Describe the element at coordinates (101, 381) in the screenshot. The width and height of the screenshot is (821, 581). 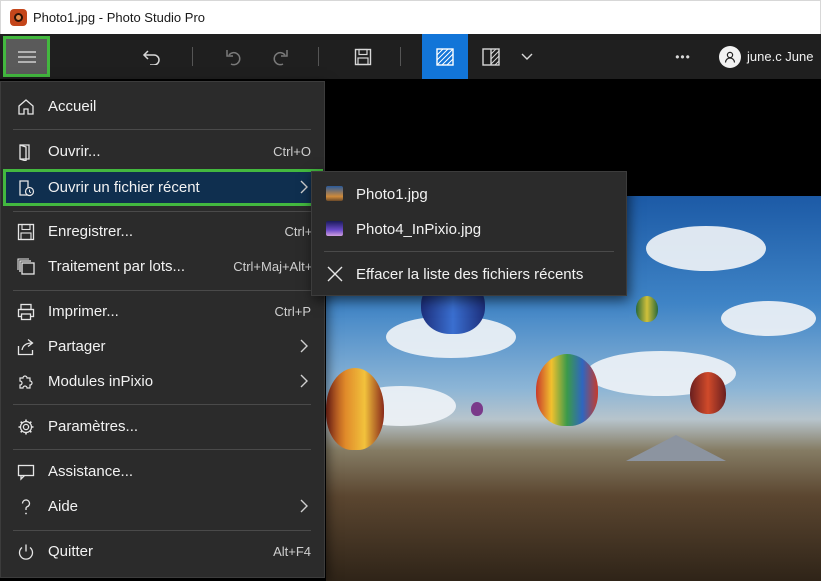
I see `menu-item-label: Modules inPixio` at that location.